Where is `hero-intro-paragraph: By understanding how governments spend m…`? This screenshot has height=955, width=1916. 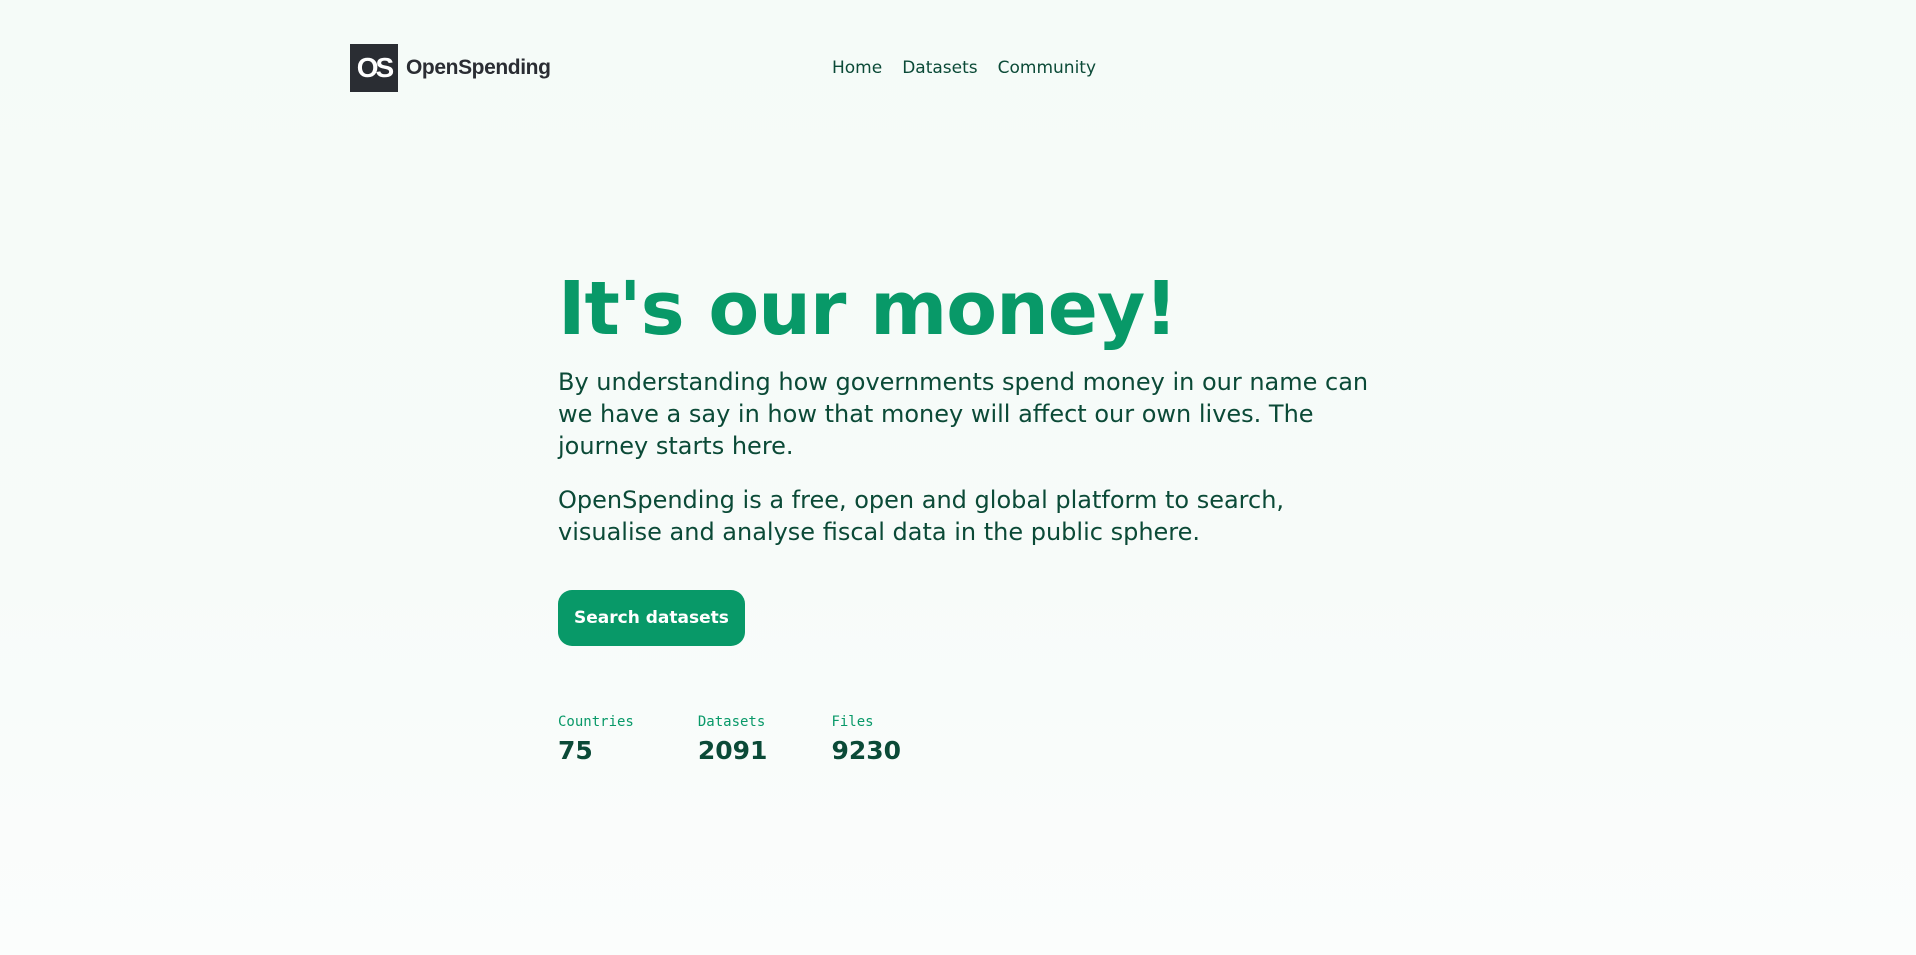
hero-intro-paragraph: By understanding how governments spend m… is located at coordinates (963, 414).